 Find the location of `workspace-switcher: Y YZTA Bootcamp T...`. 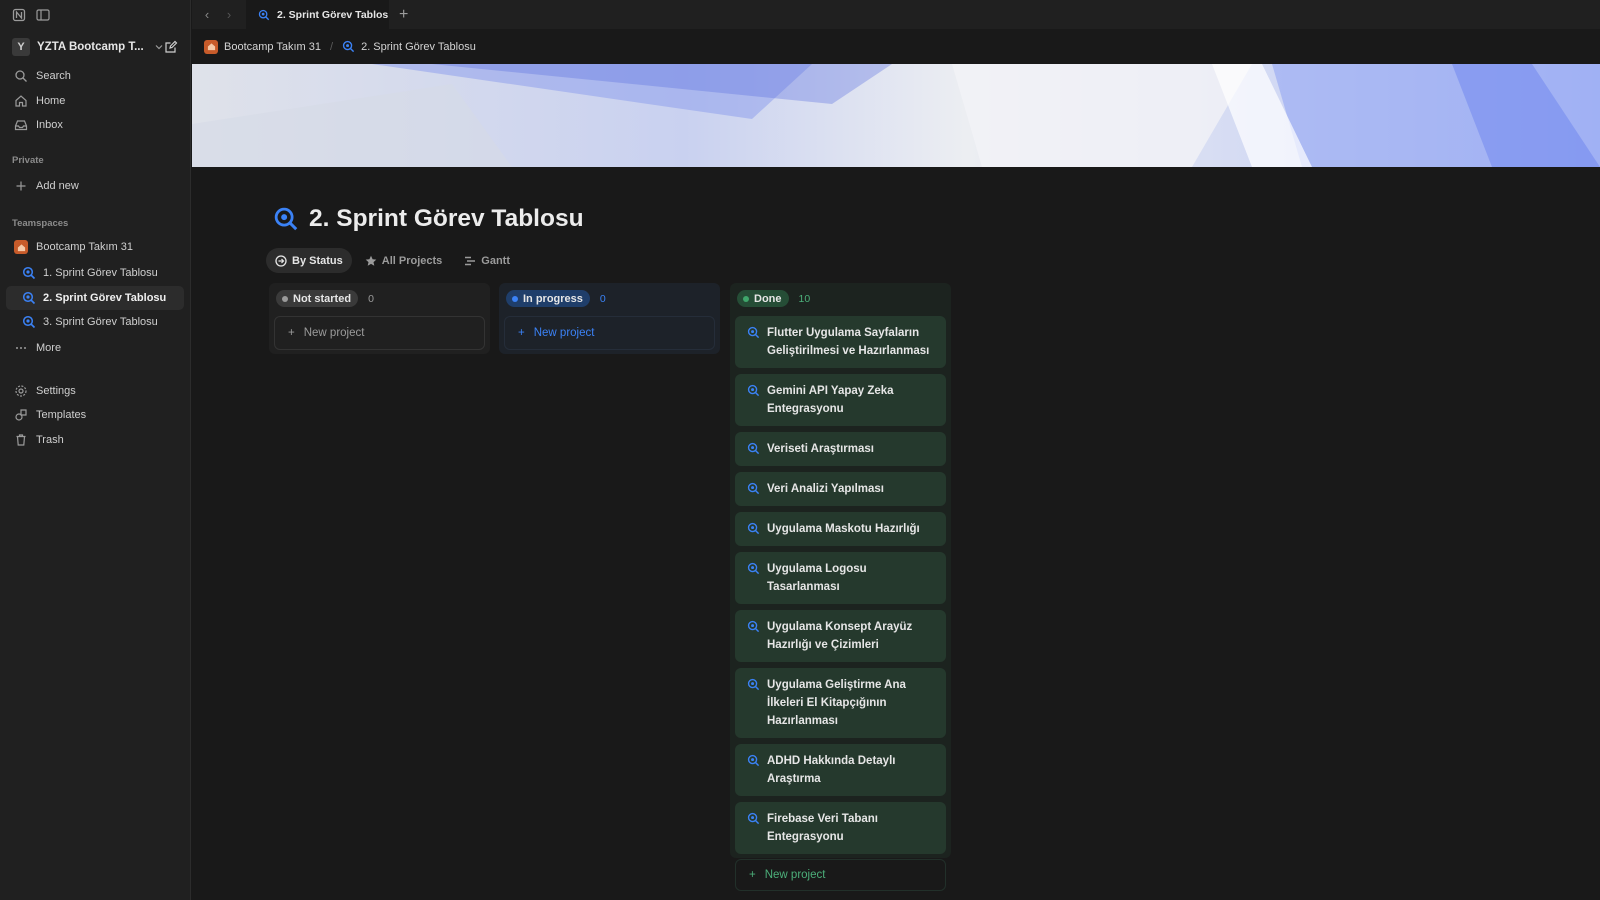

workspace-switcher: Y YZTA Bootcamp T... is located at coordinates (96, 47).